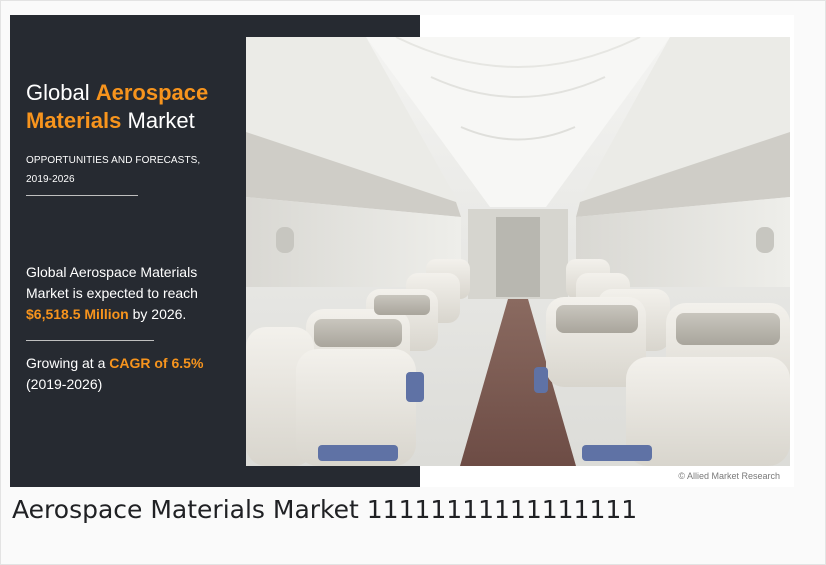  I want to click on stat1-line-2: Market is expected to reach, so click(112, 293).